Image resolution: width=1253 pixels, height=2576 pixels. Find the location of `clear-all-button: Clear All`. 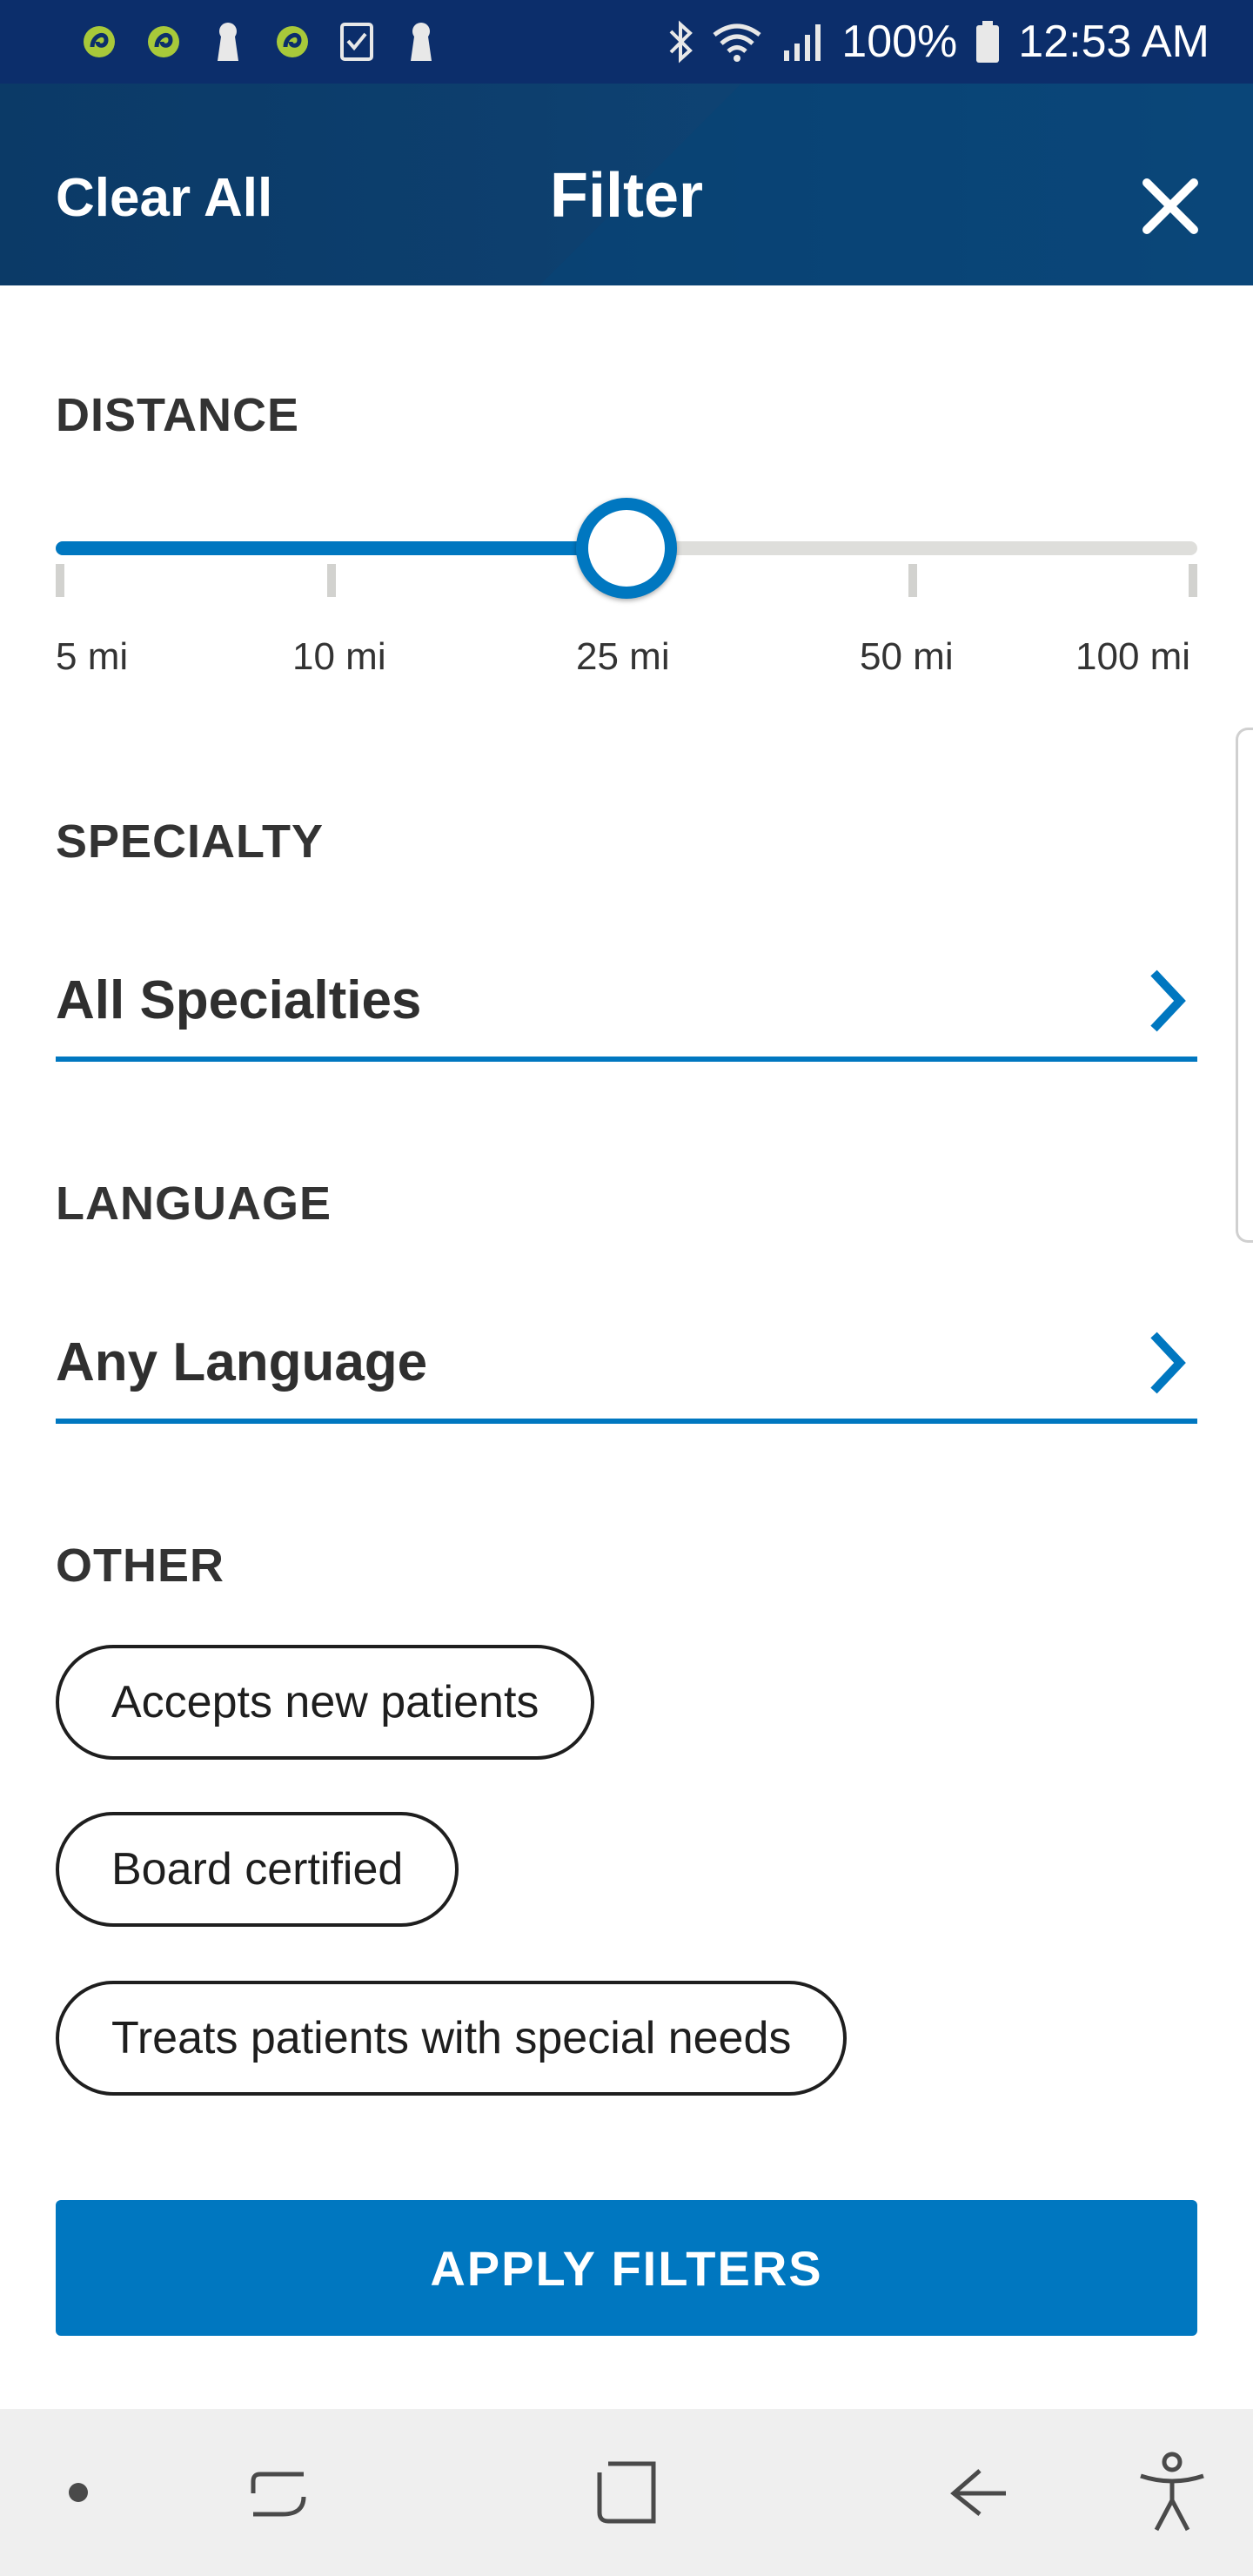

clear-all-button: Clear All is located at coordinates (164, 198).